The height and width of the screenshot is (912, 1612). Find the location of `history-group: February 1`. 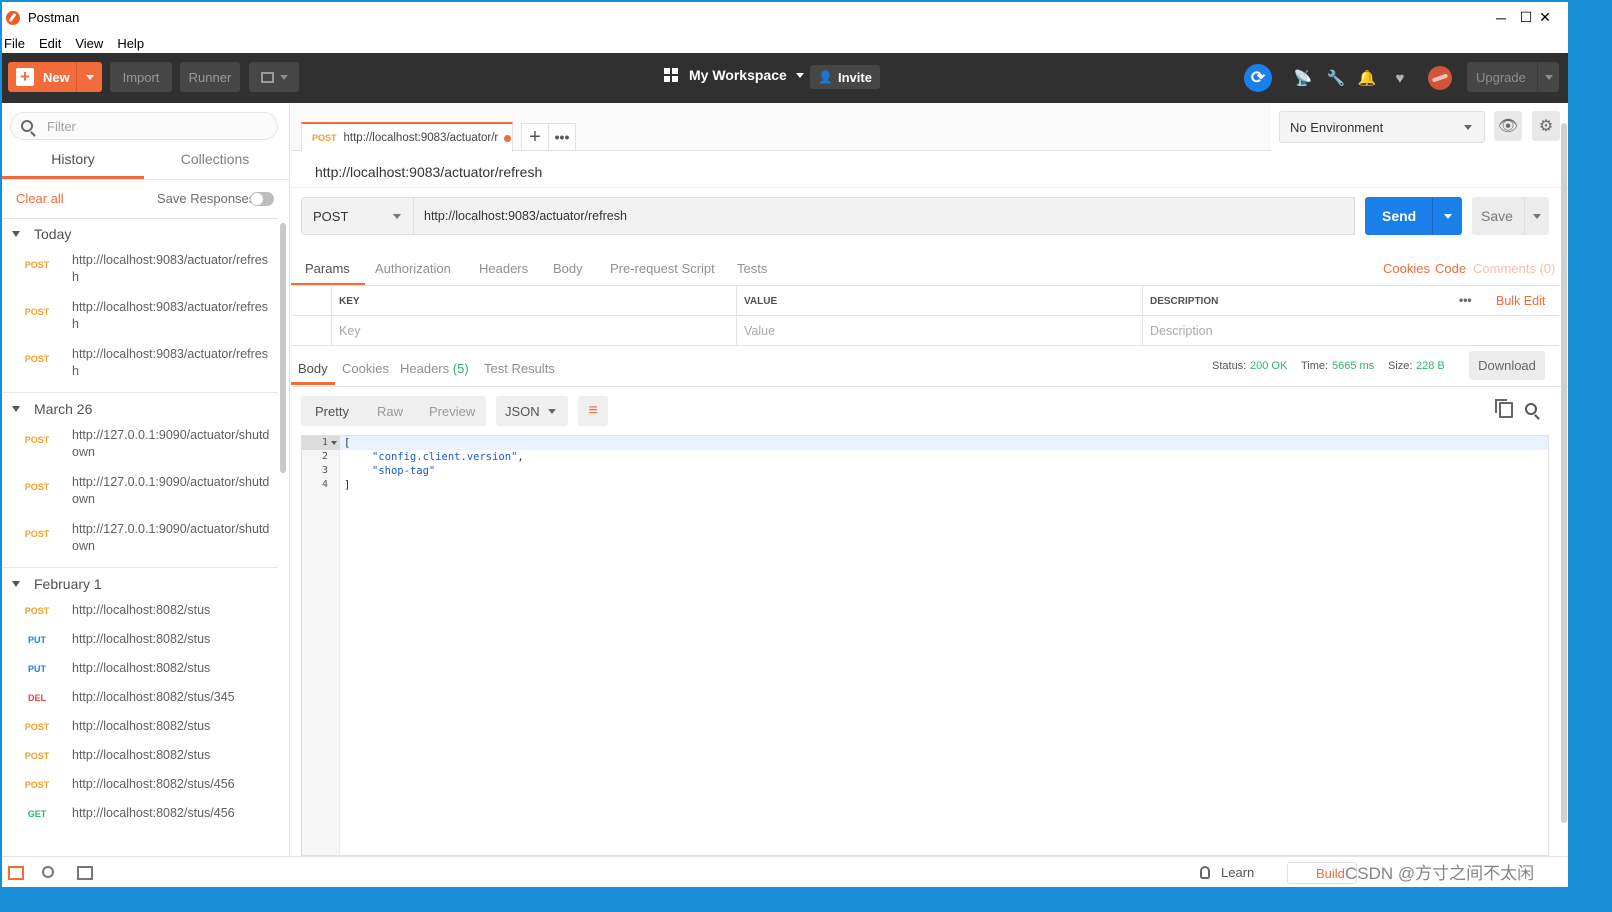

history-group: February 1 is located at coordinates (52, 584).